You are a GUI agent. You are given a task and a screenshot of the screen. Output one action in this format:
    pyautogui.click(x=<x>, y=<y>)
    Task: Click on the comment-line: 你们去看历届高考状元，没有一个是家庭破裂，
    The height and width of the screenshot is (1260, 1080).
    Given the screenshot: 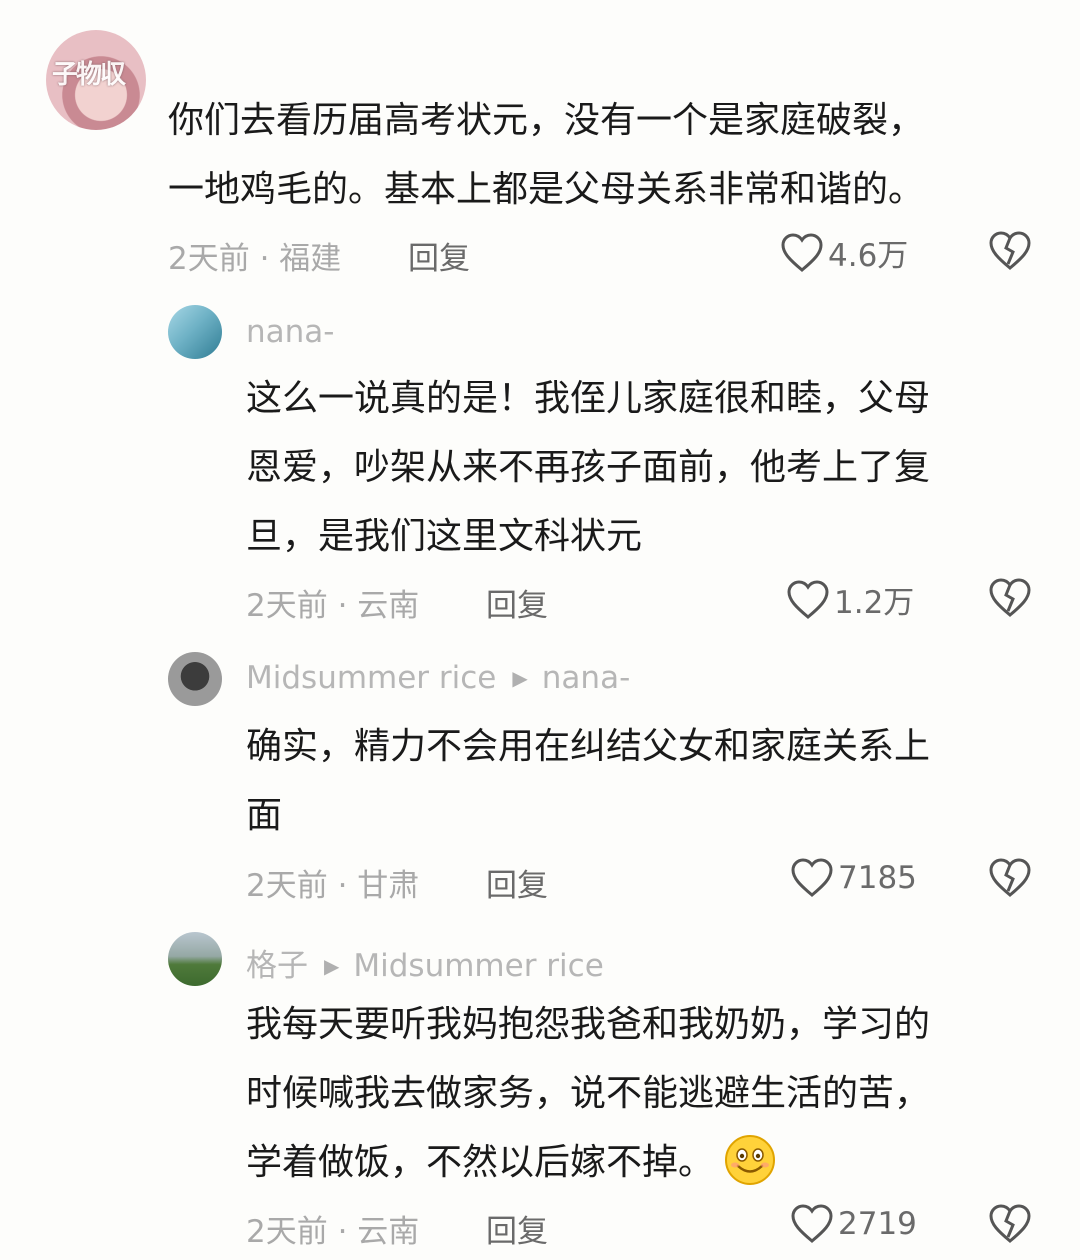 What is the action you would take?
    pyautogui.click(x=546, y=120)
    